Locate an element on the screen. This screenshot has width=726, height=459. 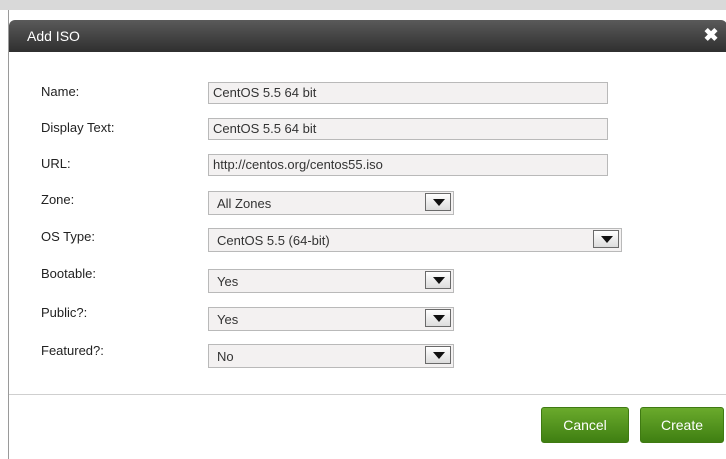
bootable-label: Bootable: is located at coordinates (68, 273).